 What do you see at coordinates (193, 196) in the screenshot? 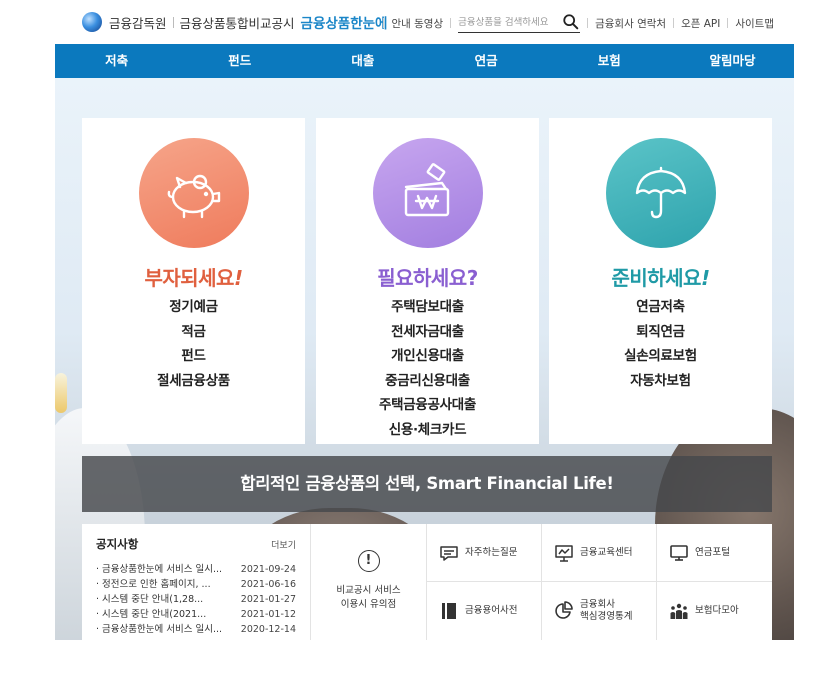
I see `piggy-bank-icon` at bounding box center [193, 196].